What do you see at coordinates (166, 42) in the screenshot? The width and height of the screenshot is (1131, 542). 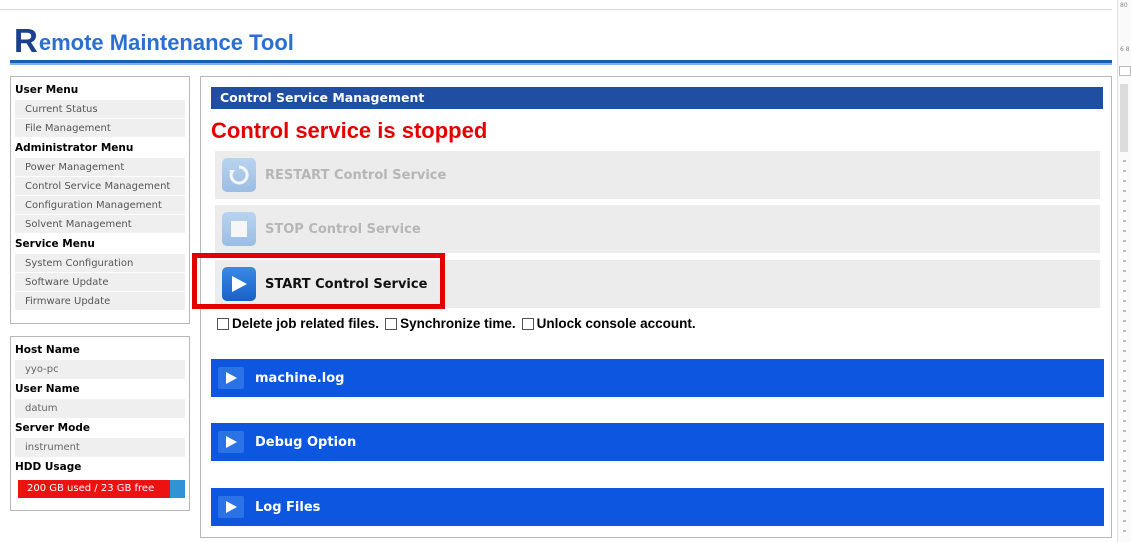 I see `app-title: emote Maintenance Tool` at bounding box center [166, 42].